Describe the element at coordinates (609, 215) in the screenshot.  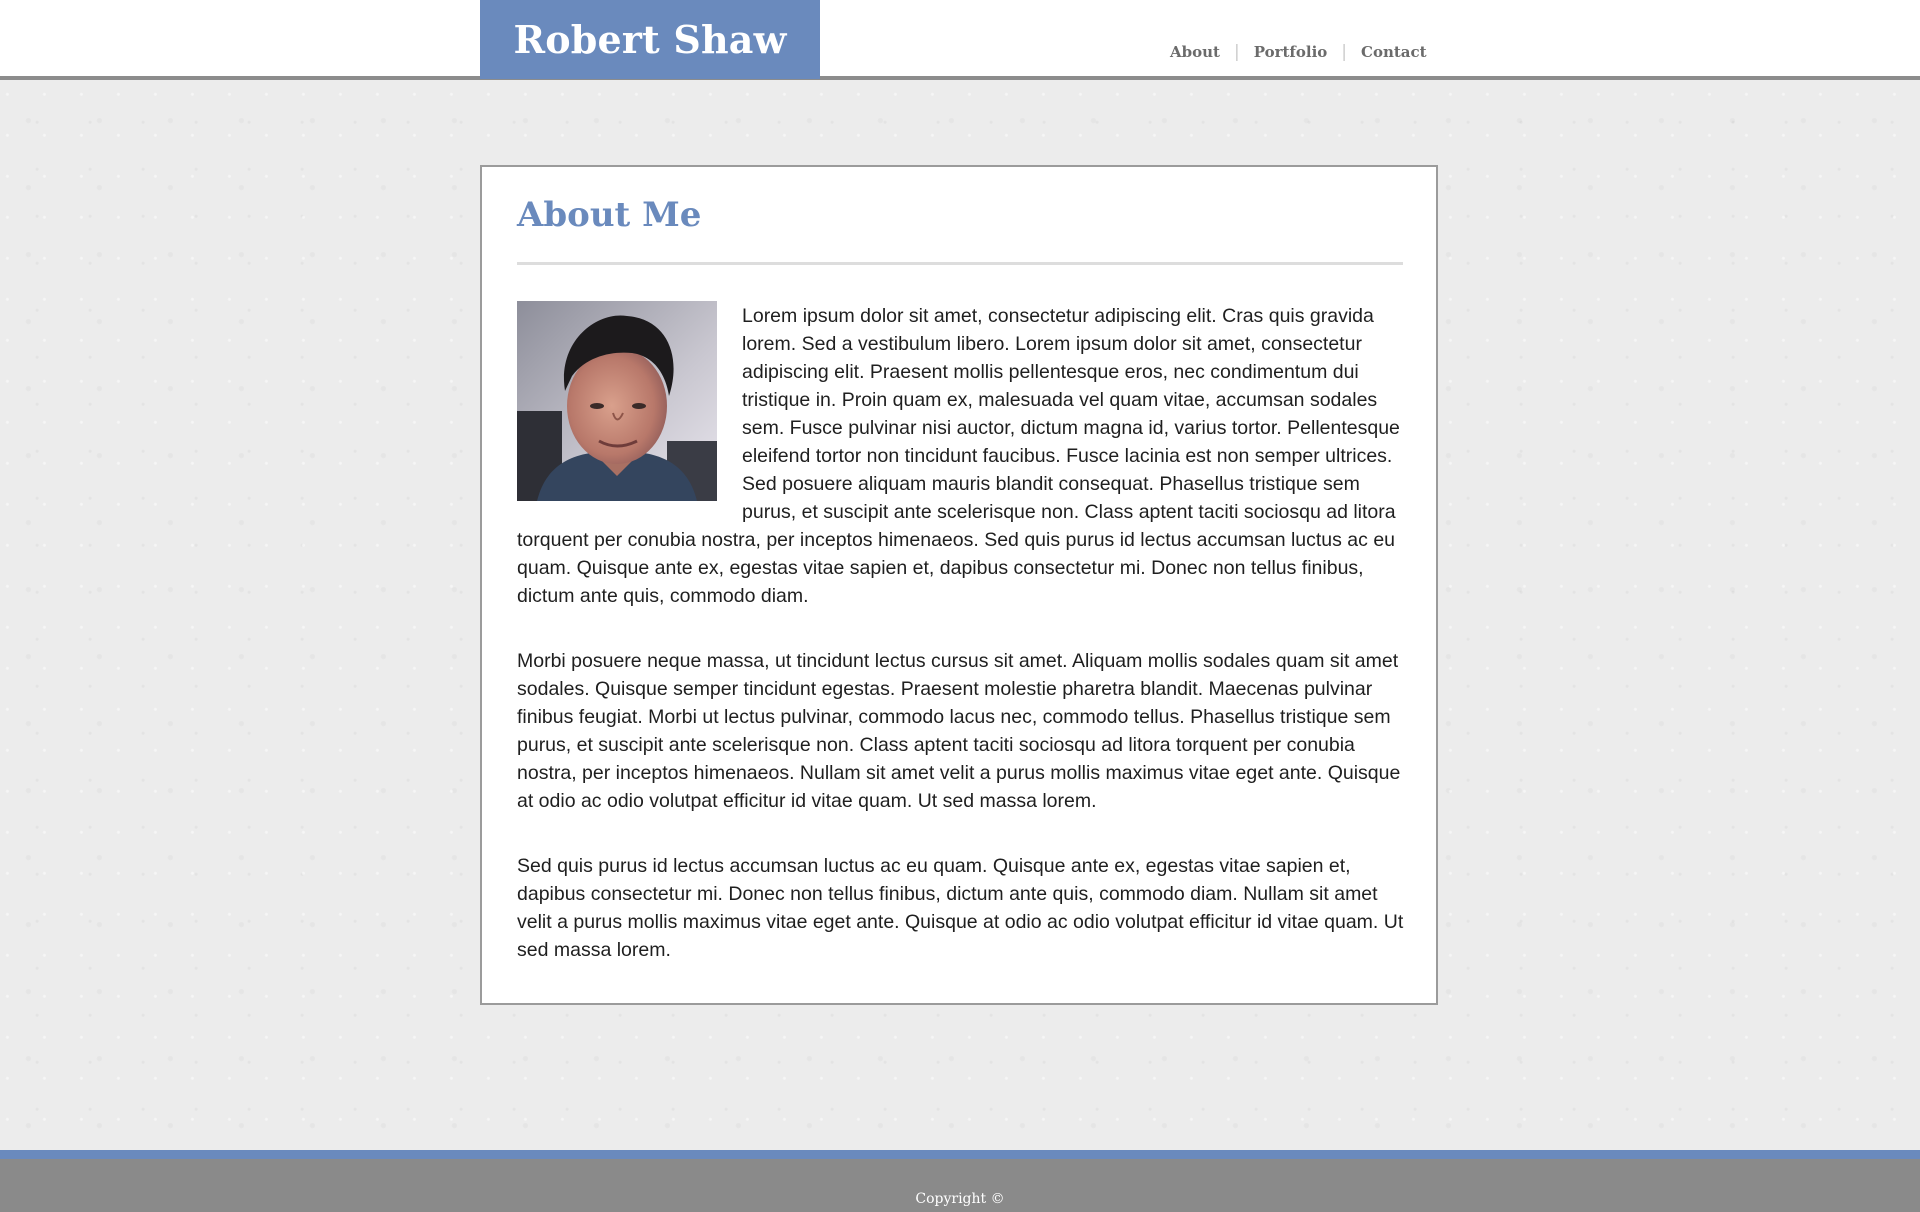
I see `page-title: About Me` at that location.